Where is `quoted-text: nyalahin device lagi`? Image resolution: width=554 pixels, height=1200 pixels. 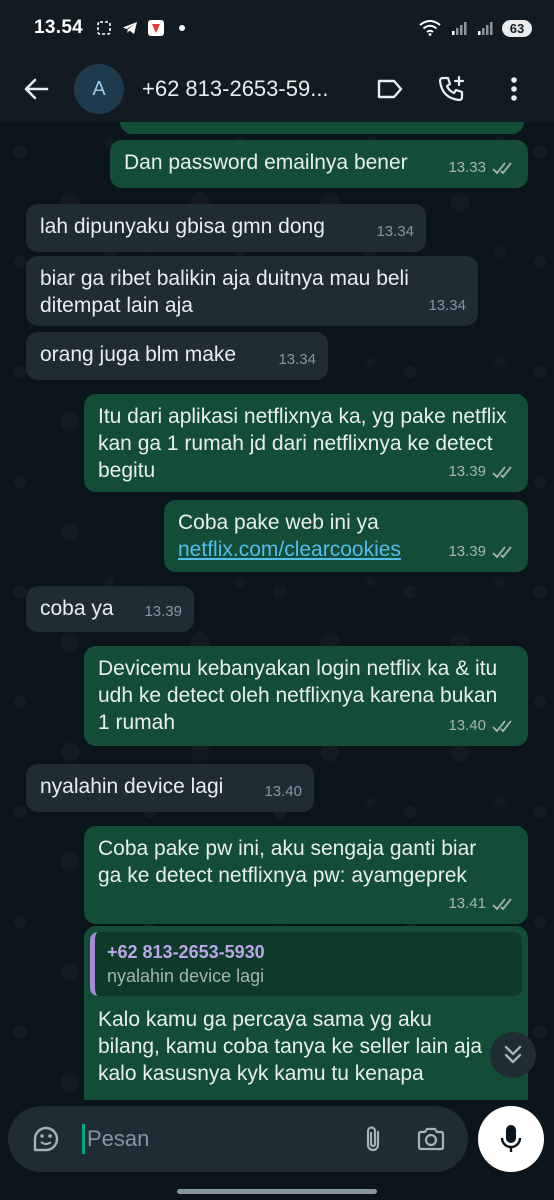 quoted-text: nyalahin device lagi is located at coordinates (186, 976).